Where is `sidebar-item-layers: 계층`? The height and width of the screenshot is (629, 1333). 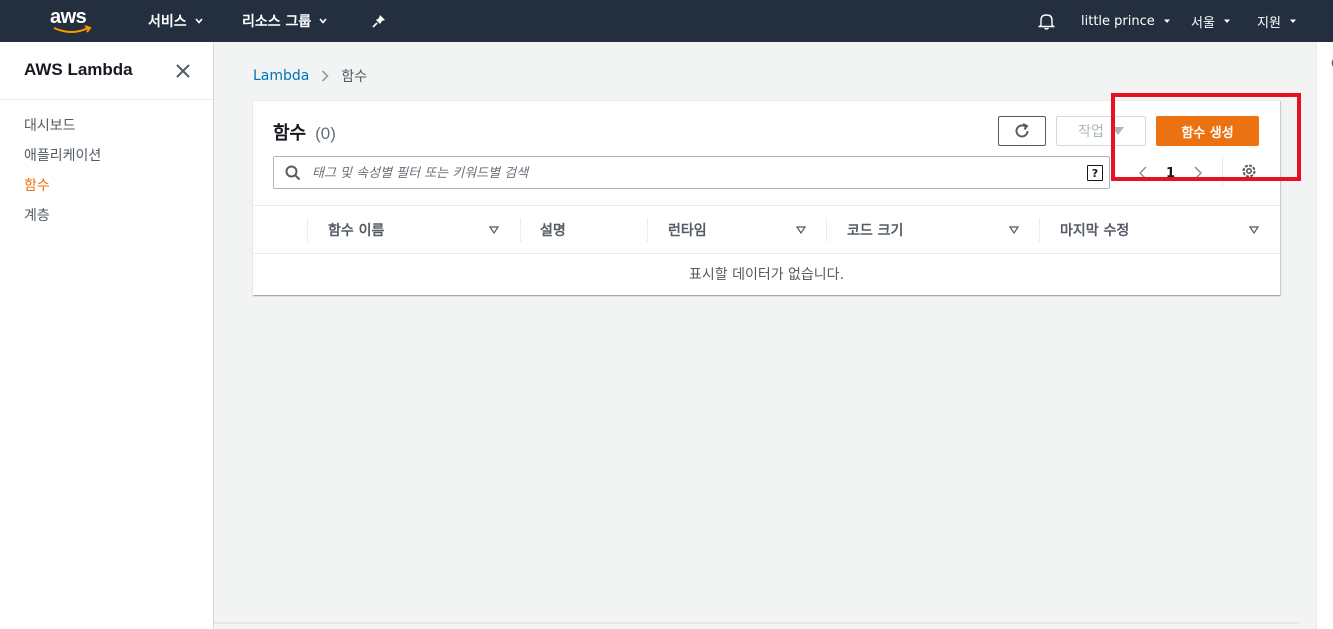
sidebar-item-layers: 계층 is located at coordinates (37, 215).